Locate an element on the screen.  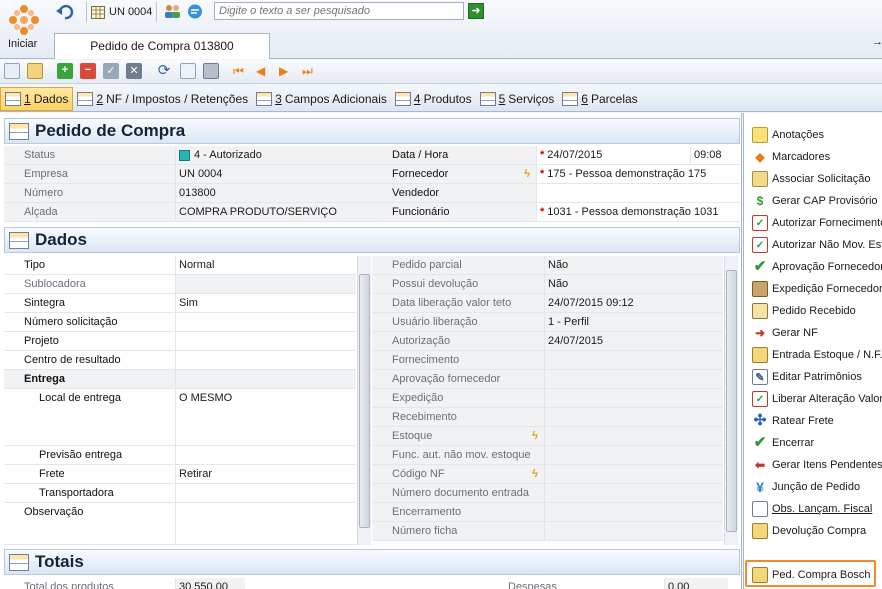
field-sintegra: Sintegra Sim is located at coordinates (180, 303).